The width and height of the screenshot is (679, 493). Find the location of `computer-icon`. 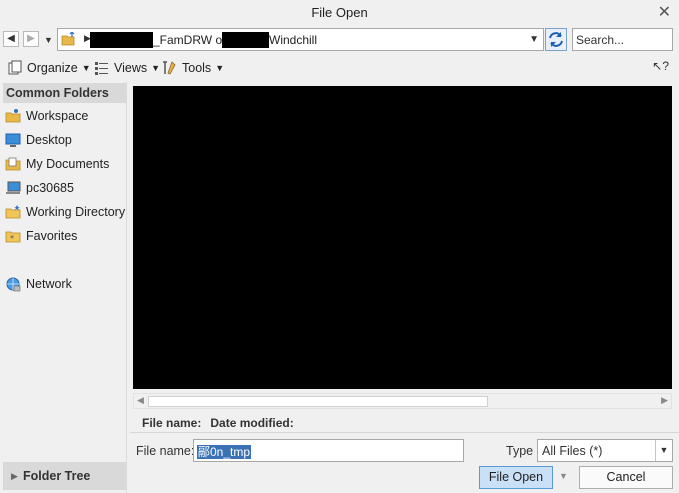

computer-icon is located at coordinates (13, 187).